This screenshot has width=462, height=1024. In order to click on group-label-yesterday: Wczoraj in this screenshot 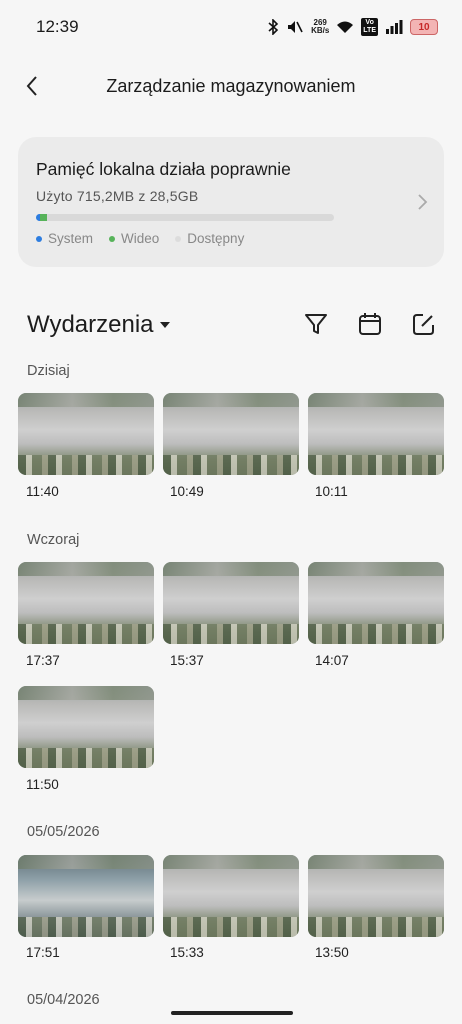, I will do `click(53, 540)`.